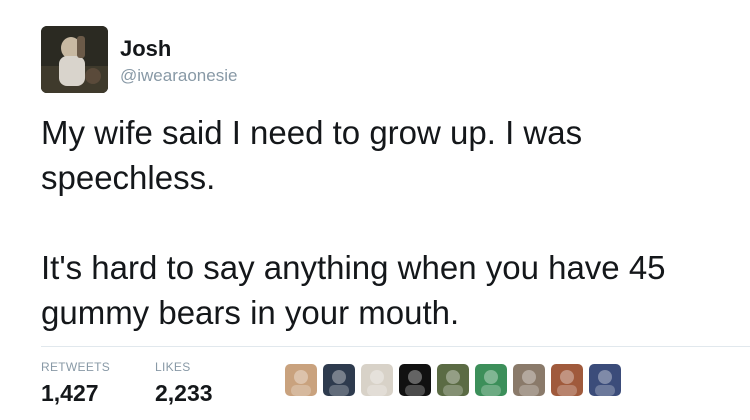 This screenshot has height=420, width=750. Describe the element at coordinates (173, 367) in the screenshot. I see `likes-label: LIKES` at that location.